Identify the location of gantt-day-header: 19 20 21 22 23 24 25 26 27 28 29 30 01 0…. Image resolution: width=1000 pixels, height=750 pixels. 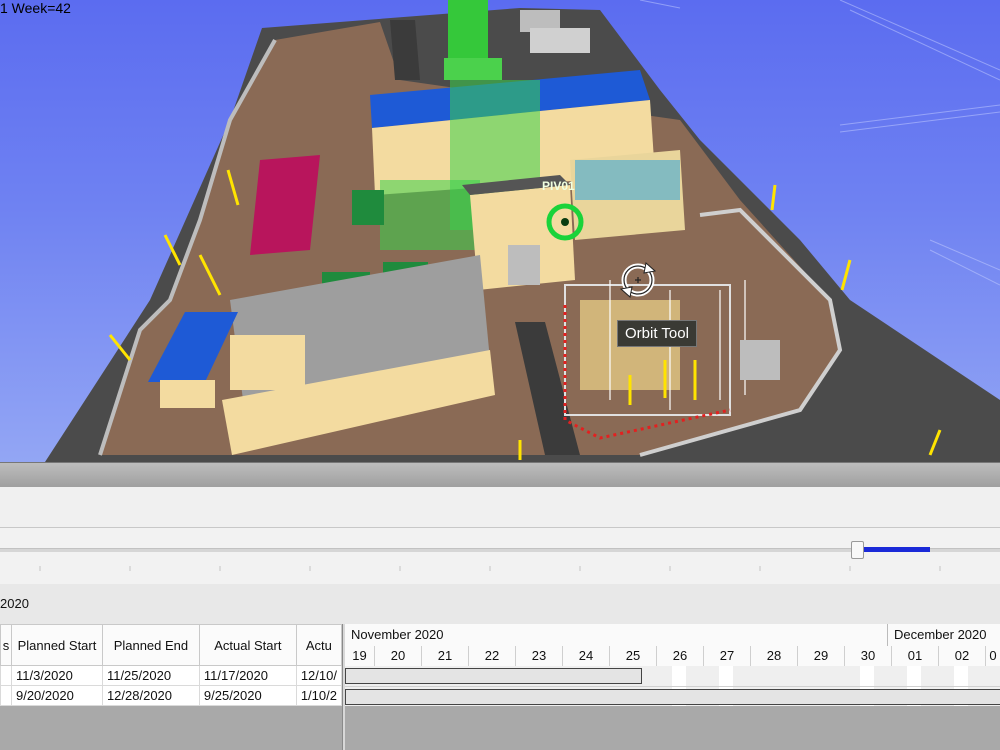
(672, 656).